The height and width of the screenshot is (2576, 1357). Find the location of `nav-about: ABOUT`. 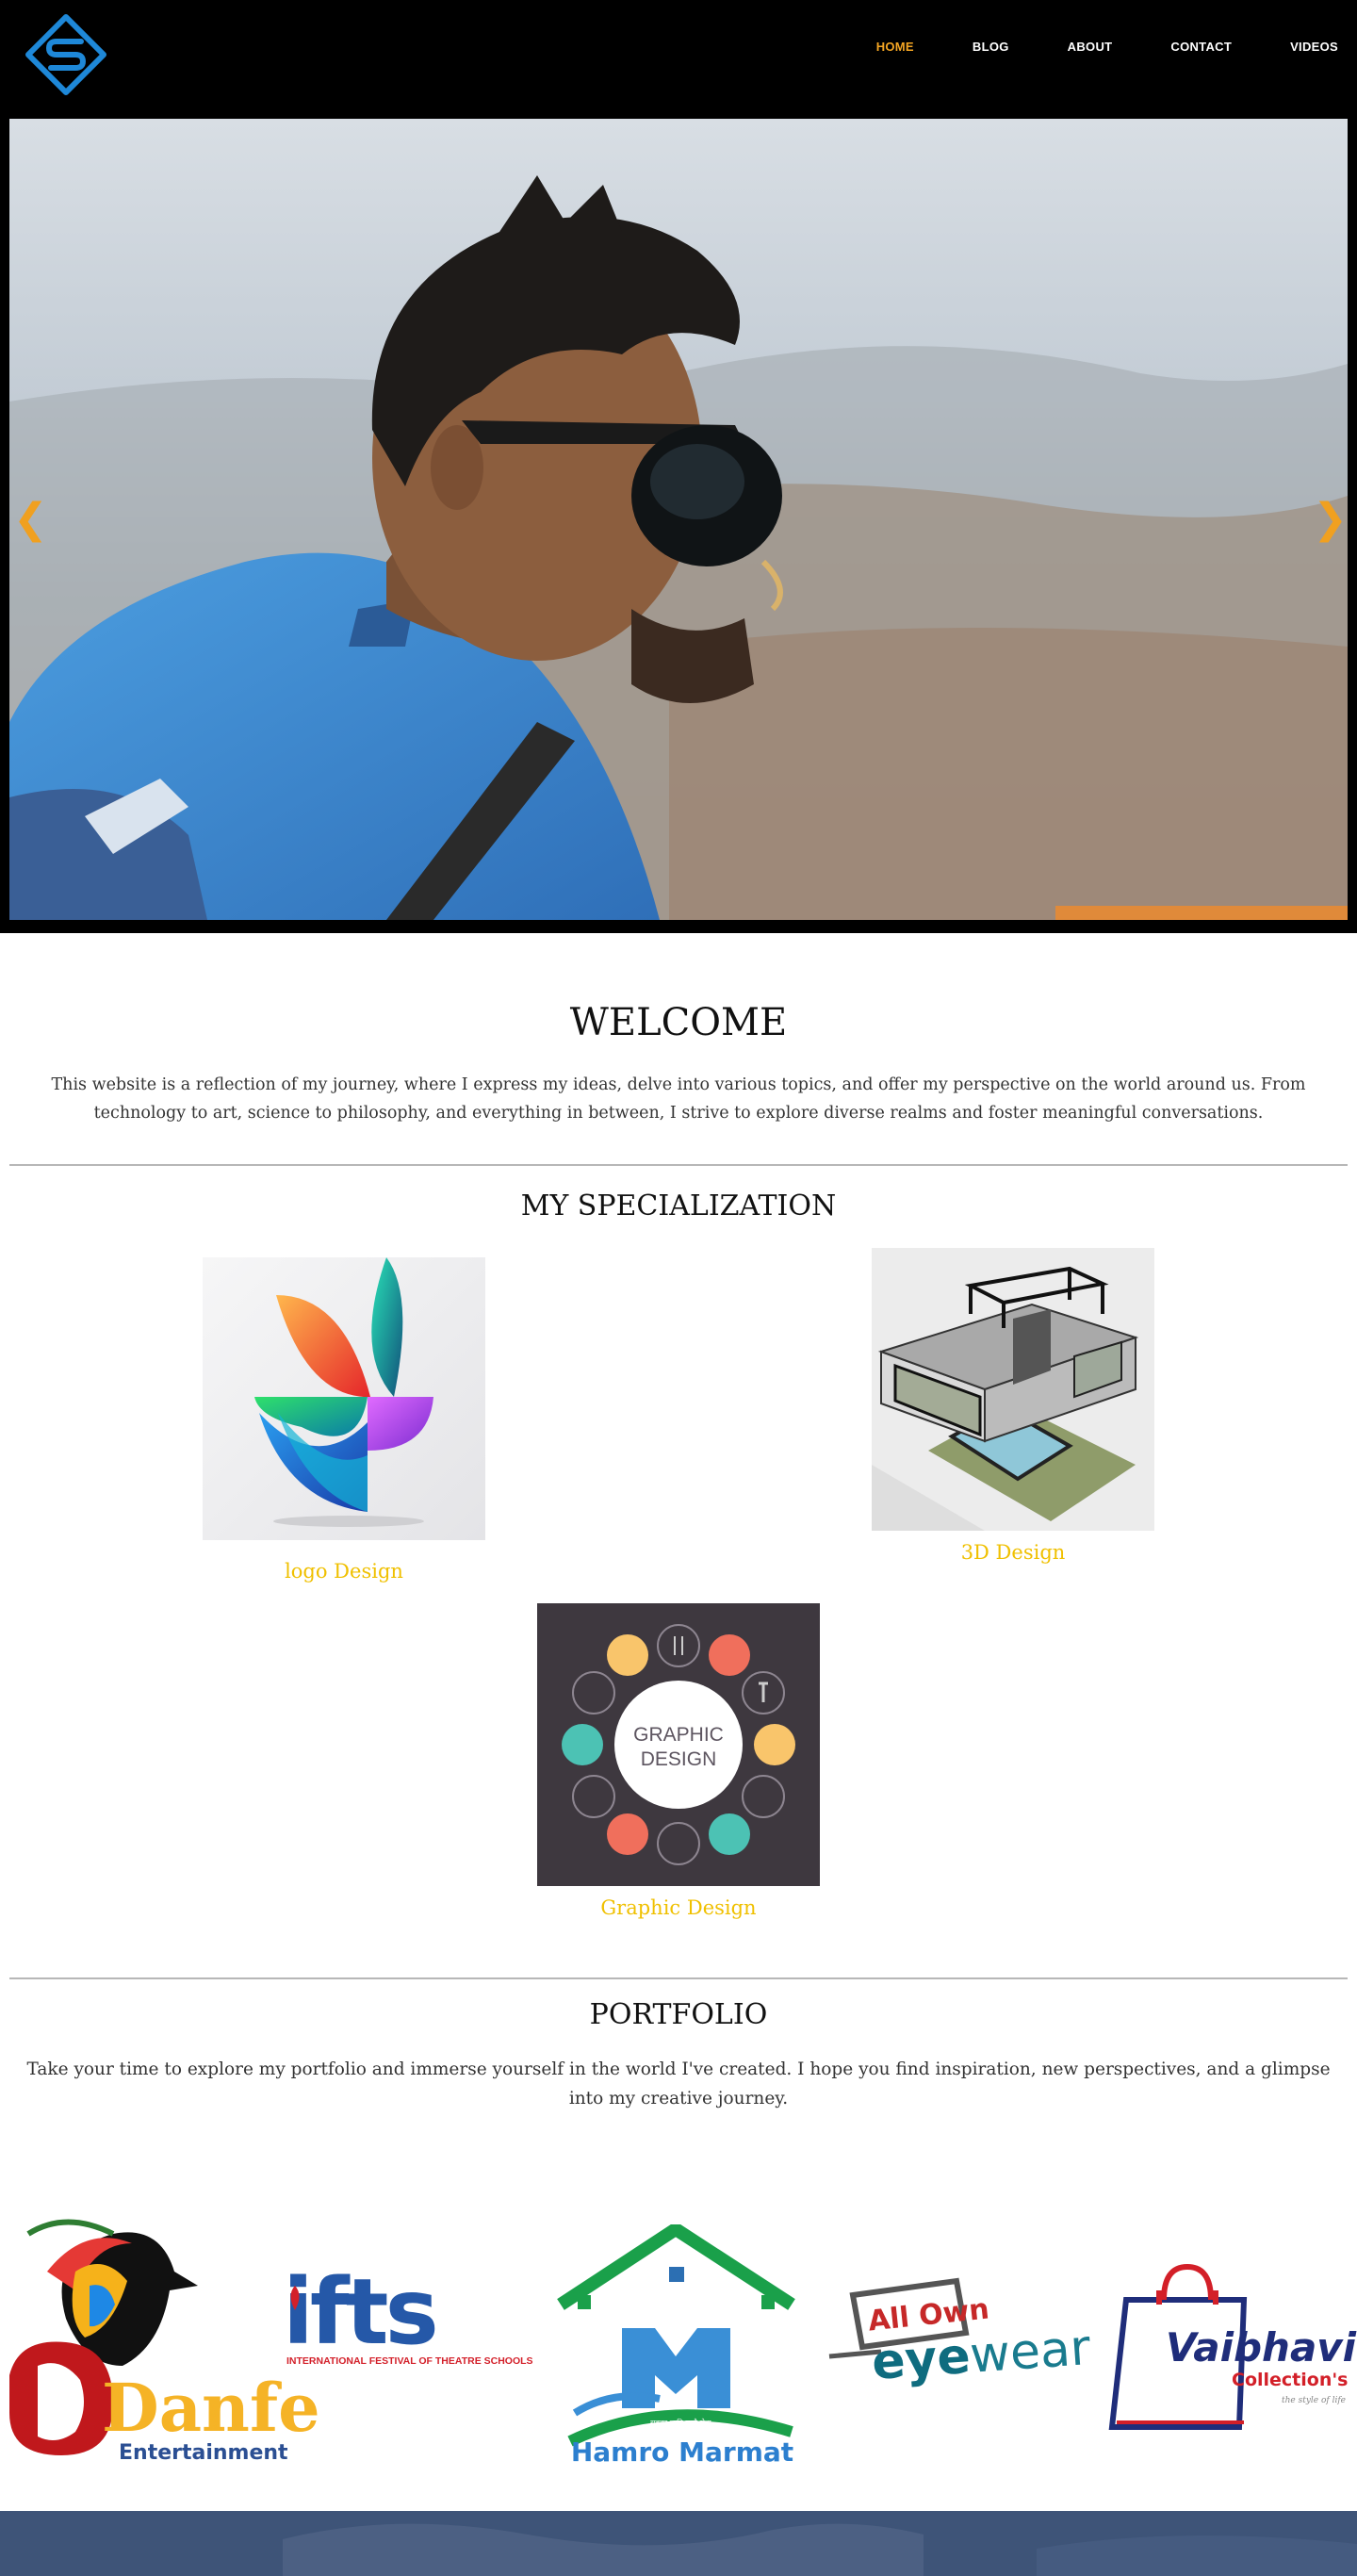

nav-about: ABOUT is located at coordinates (1090, 46).